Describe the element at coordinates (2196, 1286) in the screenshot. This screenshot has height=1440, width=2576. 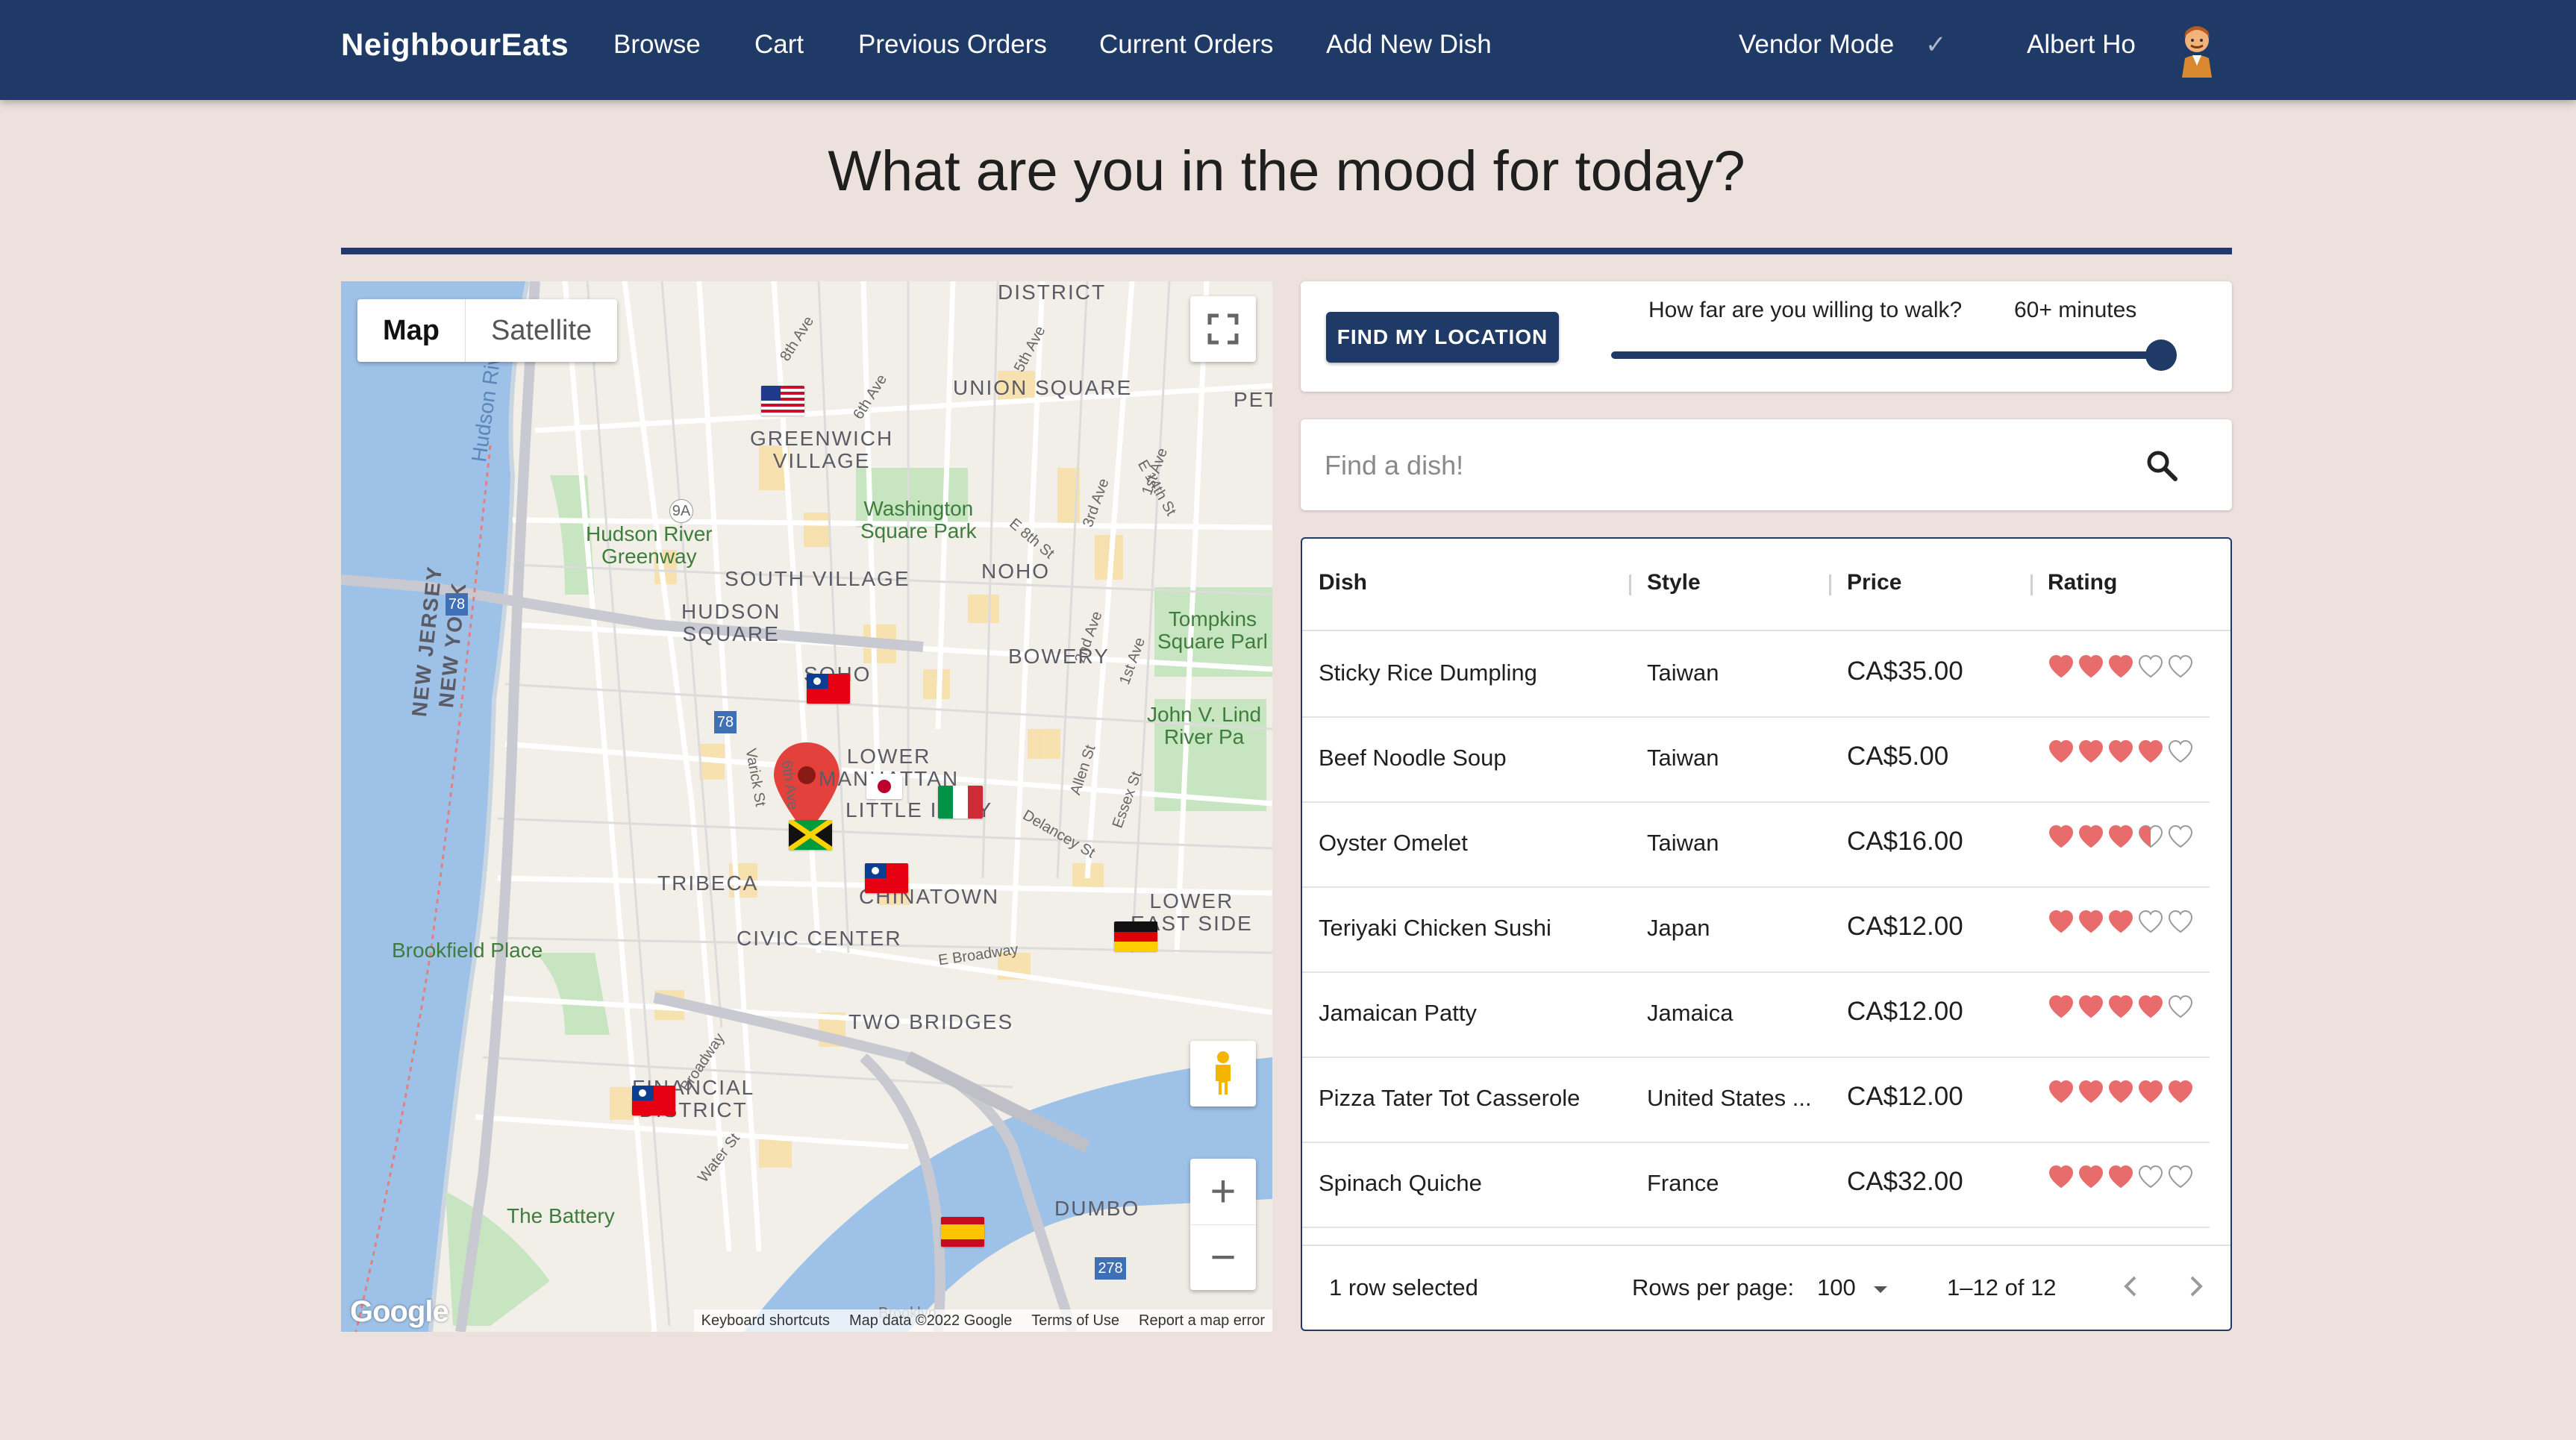
I see `chevron-right-icon` at that location.